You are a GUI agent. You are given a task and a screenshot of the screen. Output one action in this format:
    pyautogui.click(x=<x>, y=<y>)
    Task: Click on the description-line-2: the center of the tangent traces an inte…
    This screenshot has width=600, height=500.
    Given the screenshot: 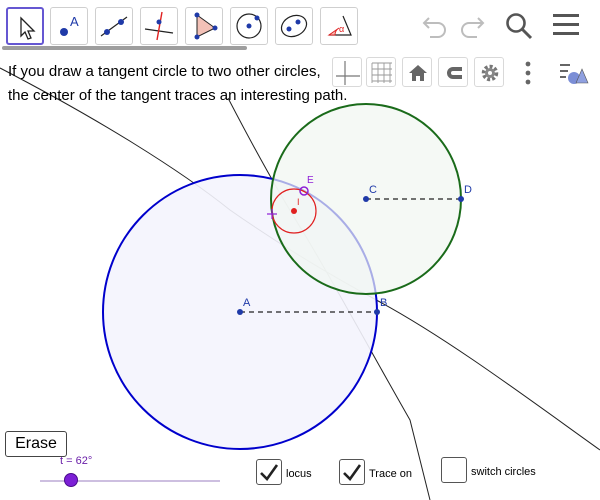 What is the action you would take?
    pyautogui.click(x=178, y=95)
    